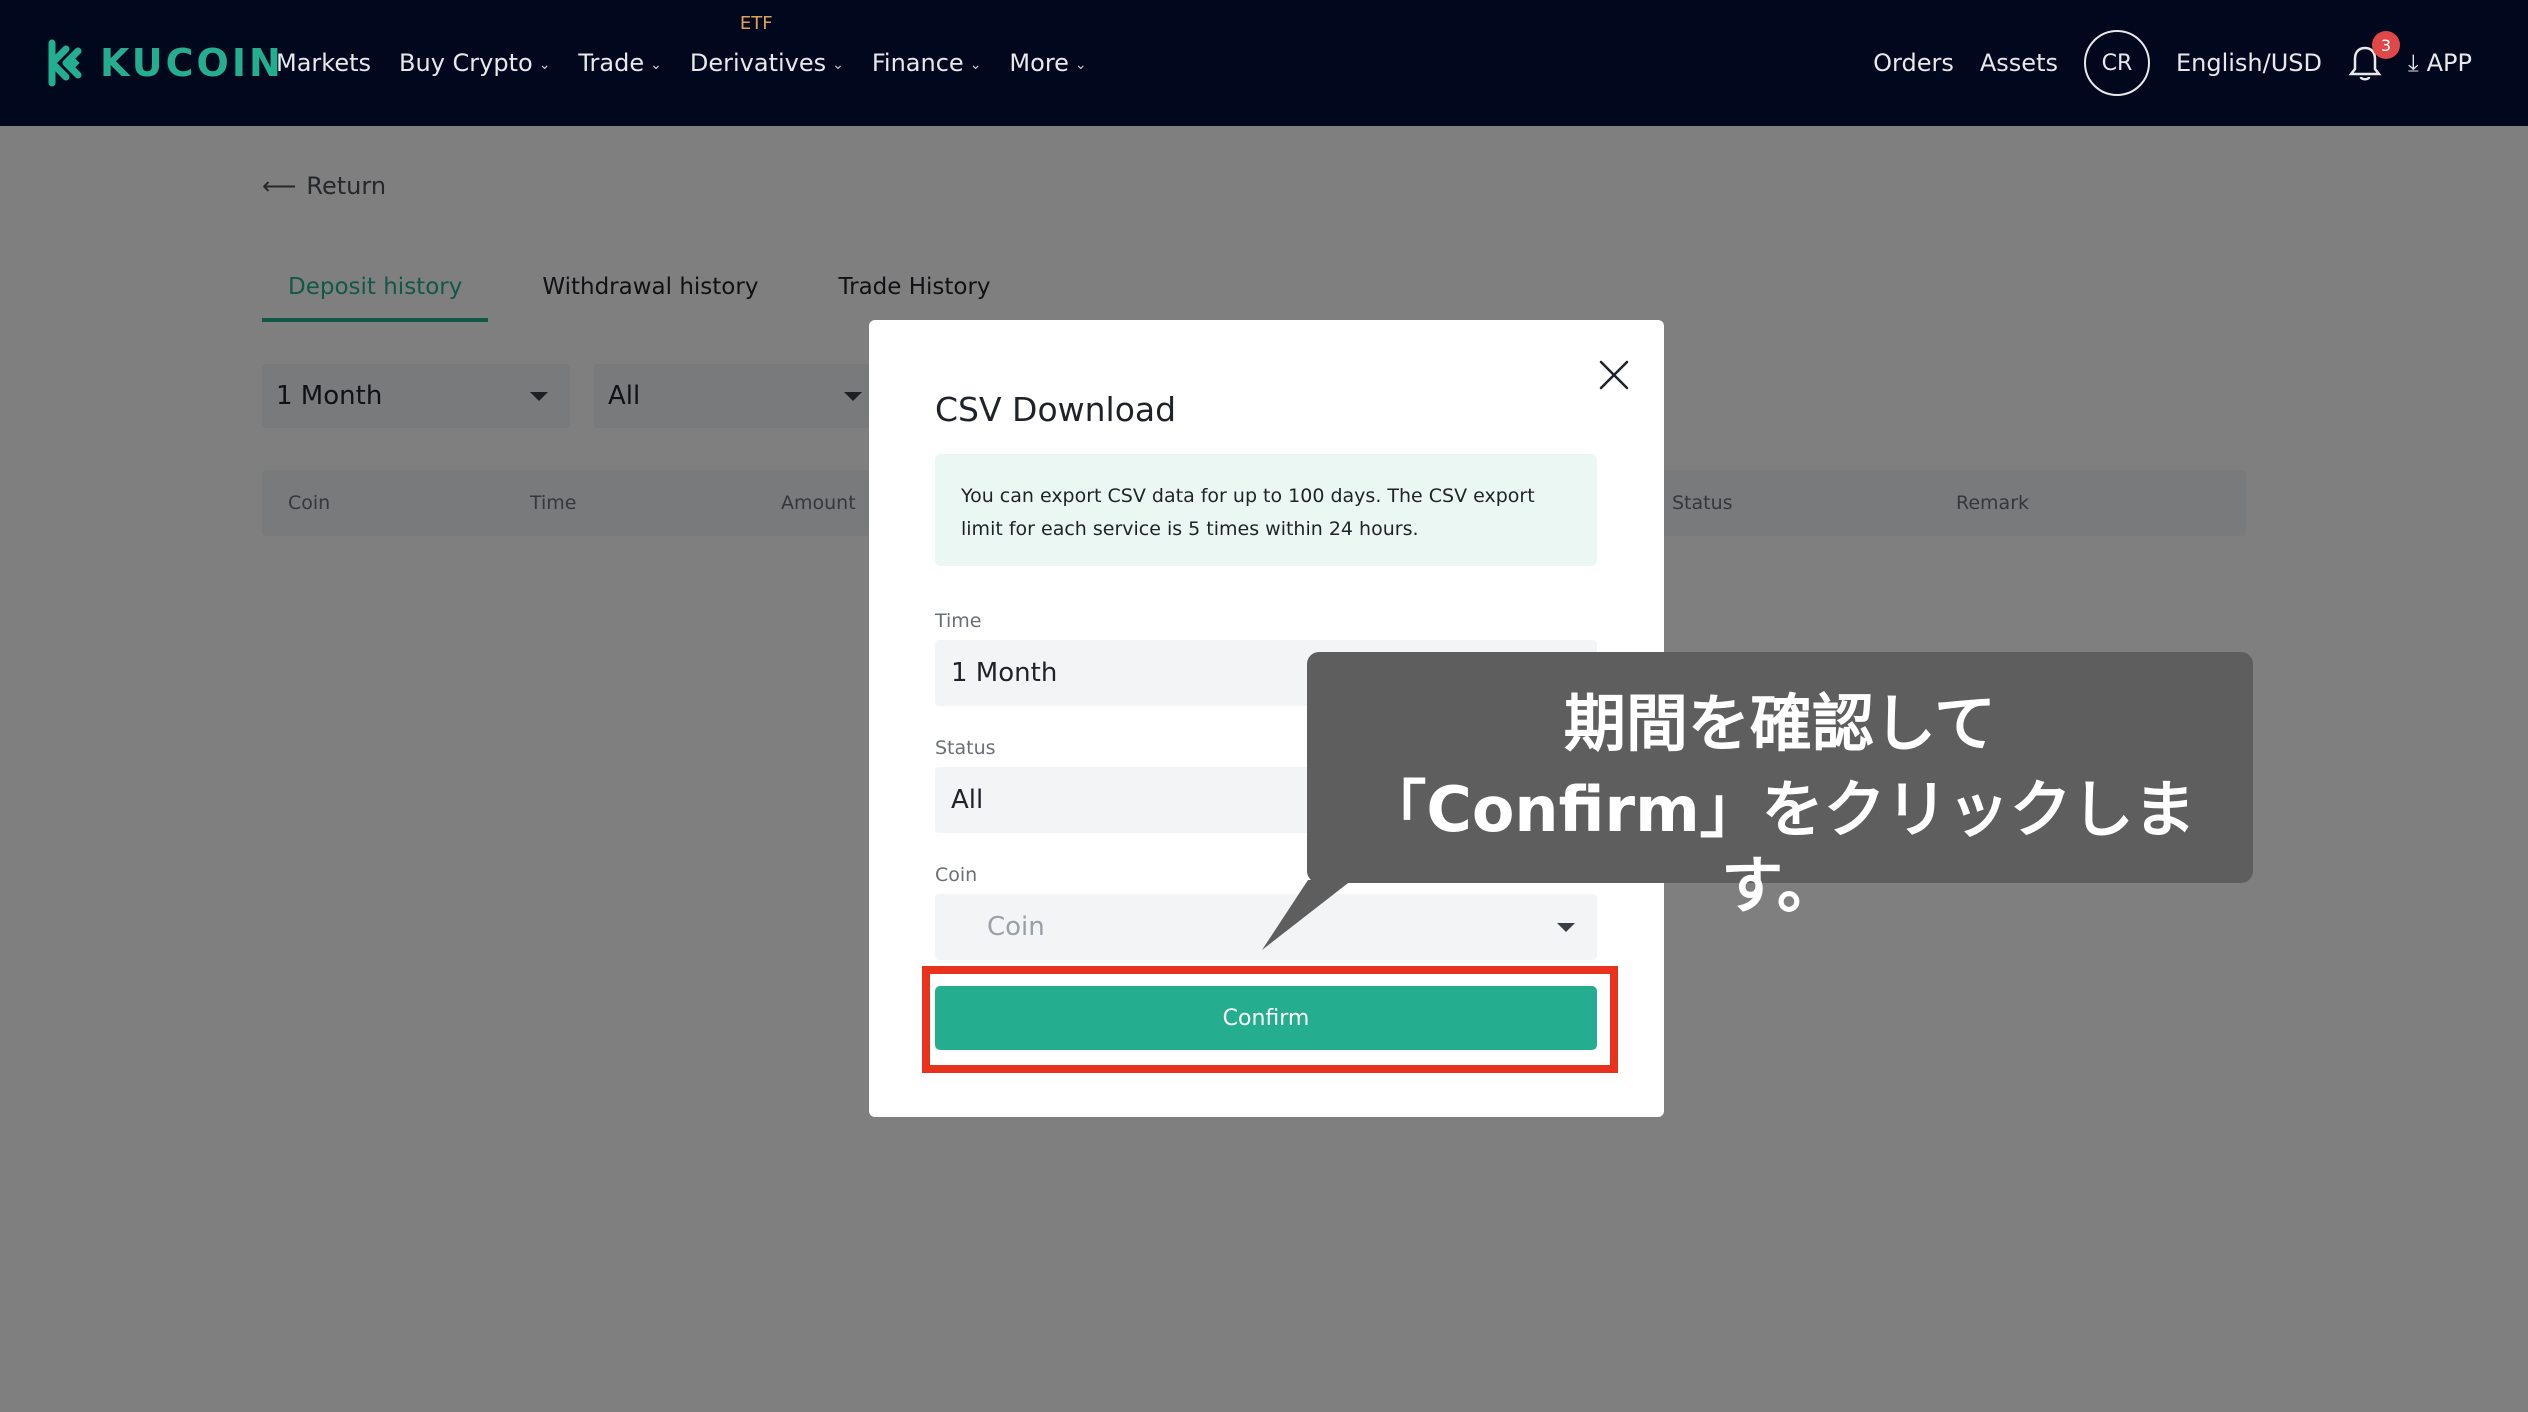  What do you see at coordinates (758, 63) in the screenshot?
I see `nav-derivatives-label: Derivatives` at bounding box center [758, 63].